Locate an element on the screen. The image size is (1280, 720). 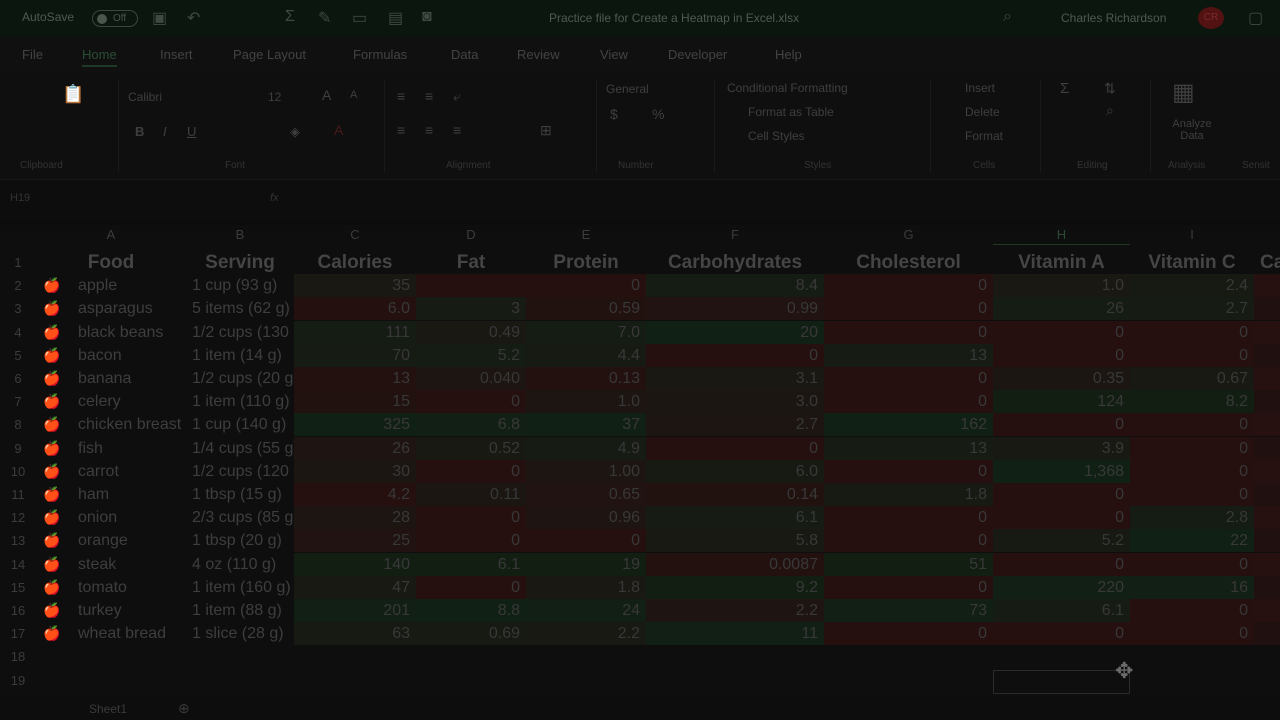
column-header-e: E is located at coordinates (586, 235).